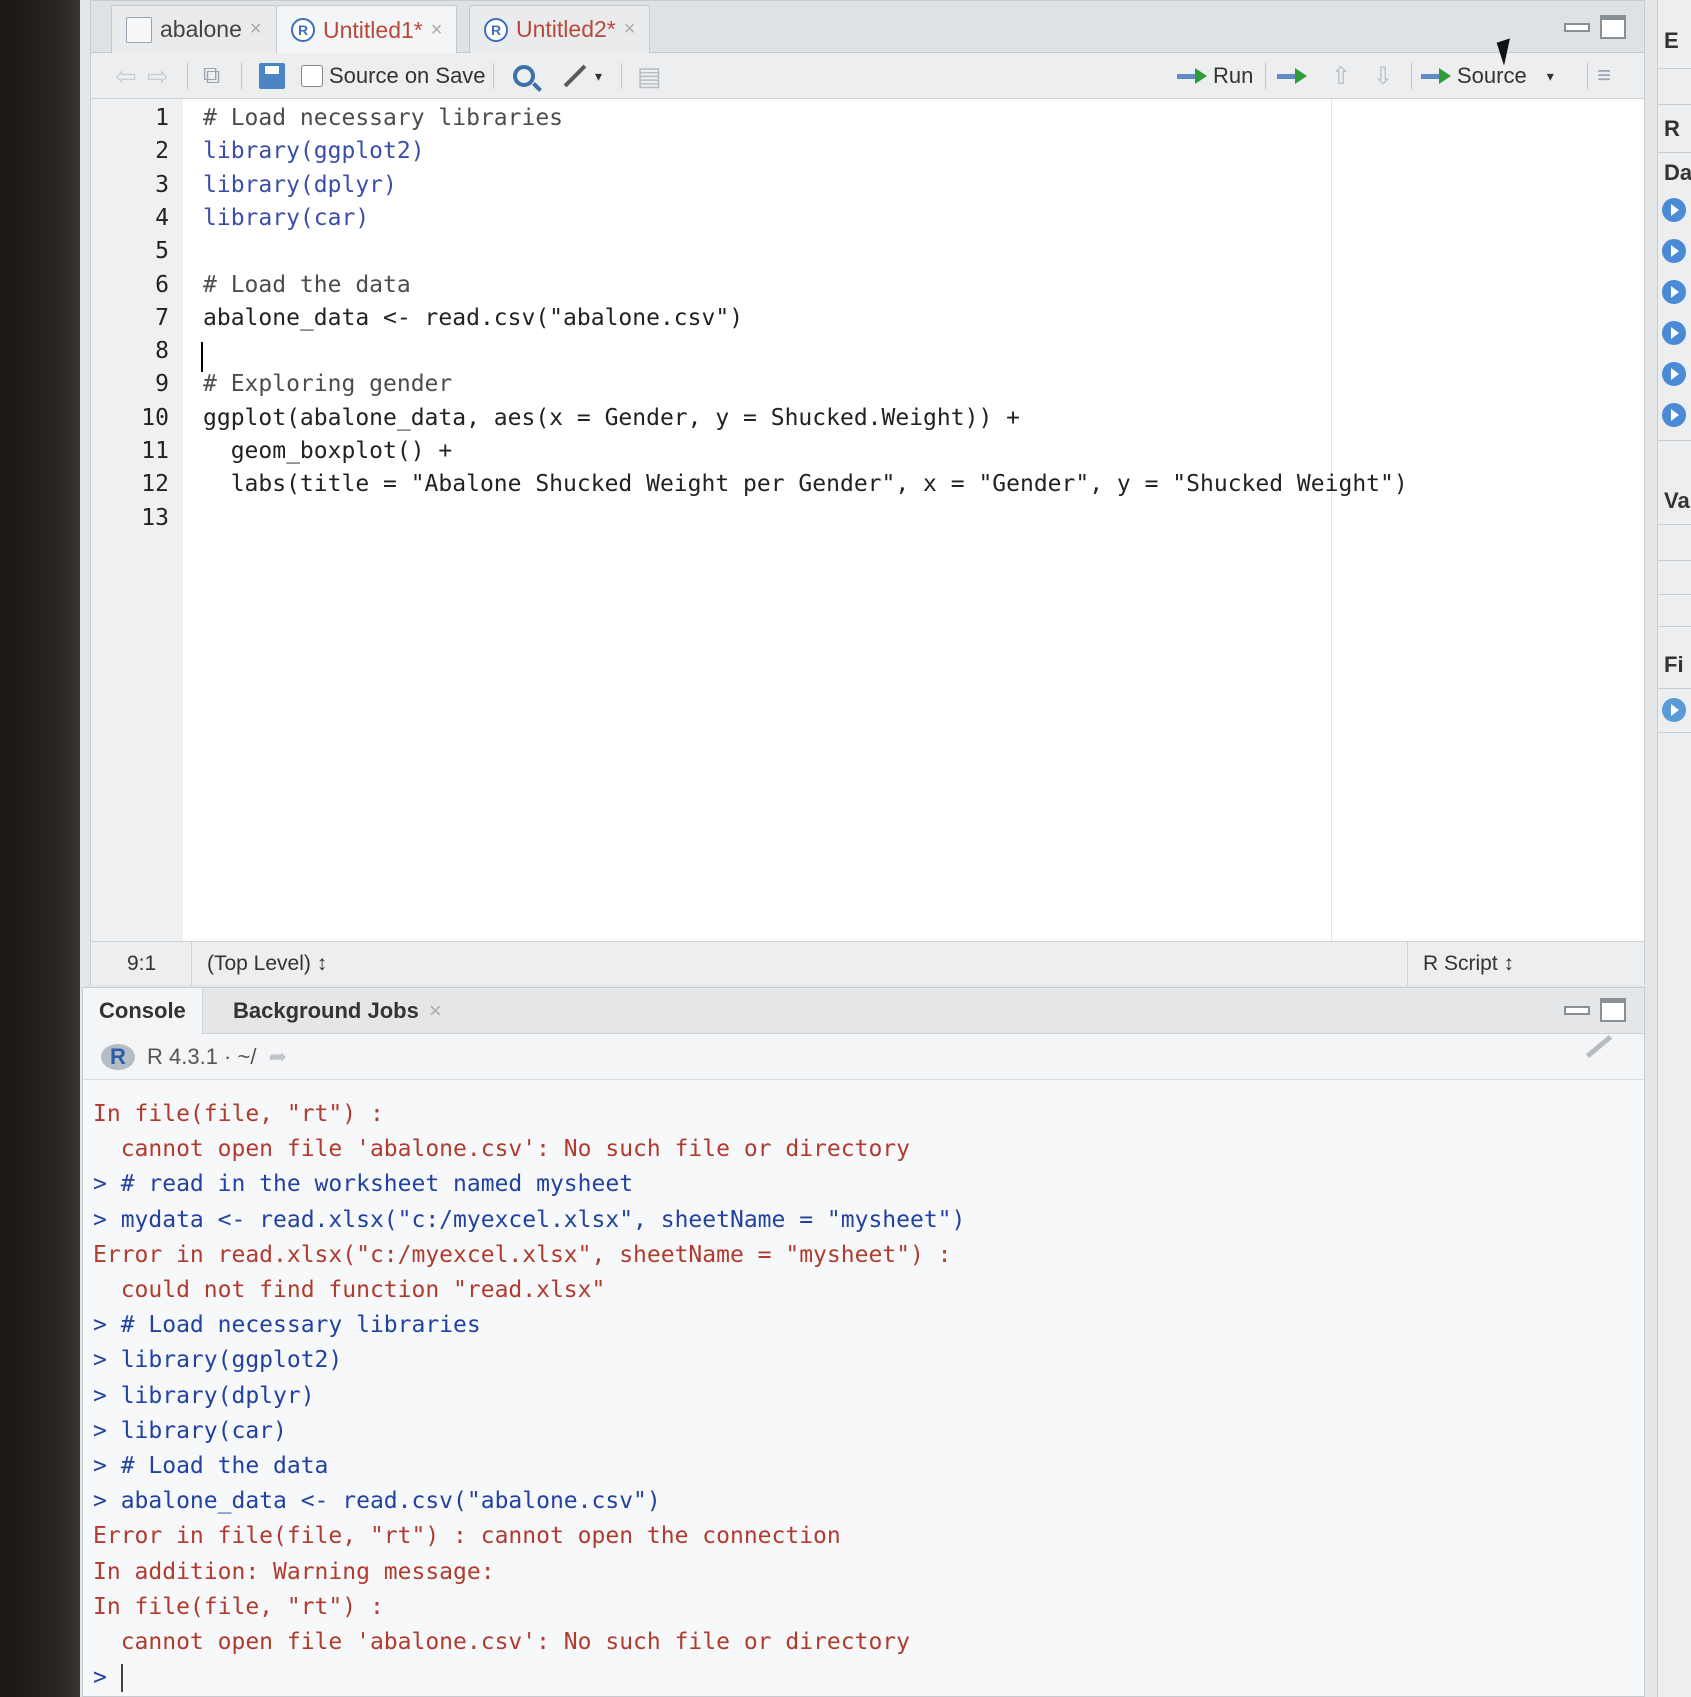 This screenshot has width=1691, height=1697. Describe the element at coordinates (649, 76) in the screenshot. I see `compile-report-icon: ▤` at that location.